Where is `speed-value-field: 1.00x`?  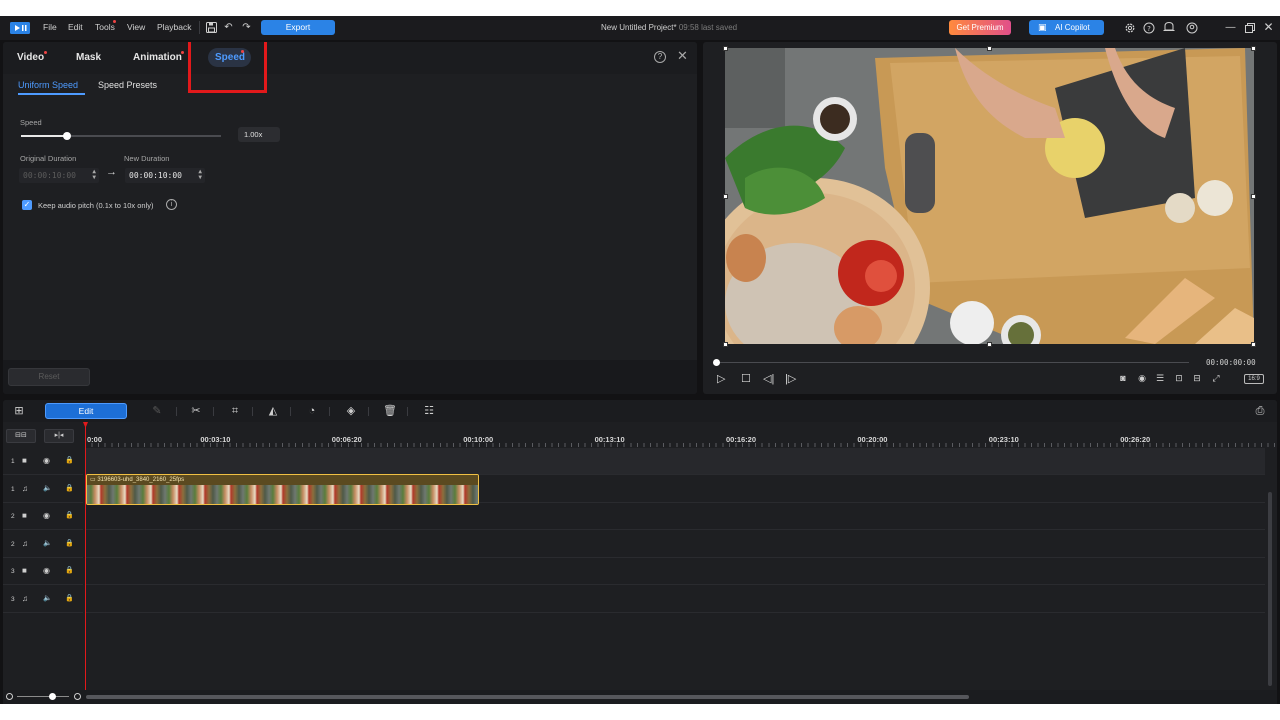
speed-value-field: 1.00x is located at coordinates (259, 134).